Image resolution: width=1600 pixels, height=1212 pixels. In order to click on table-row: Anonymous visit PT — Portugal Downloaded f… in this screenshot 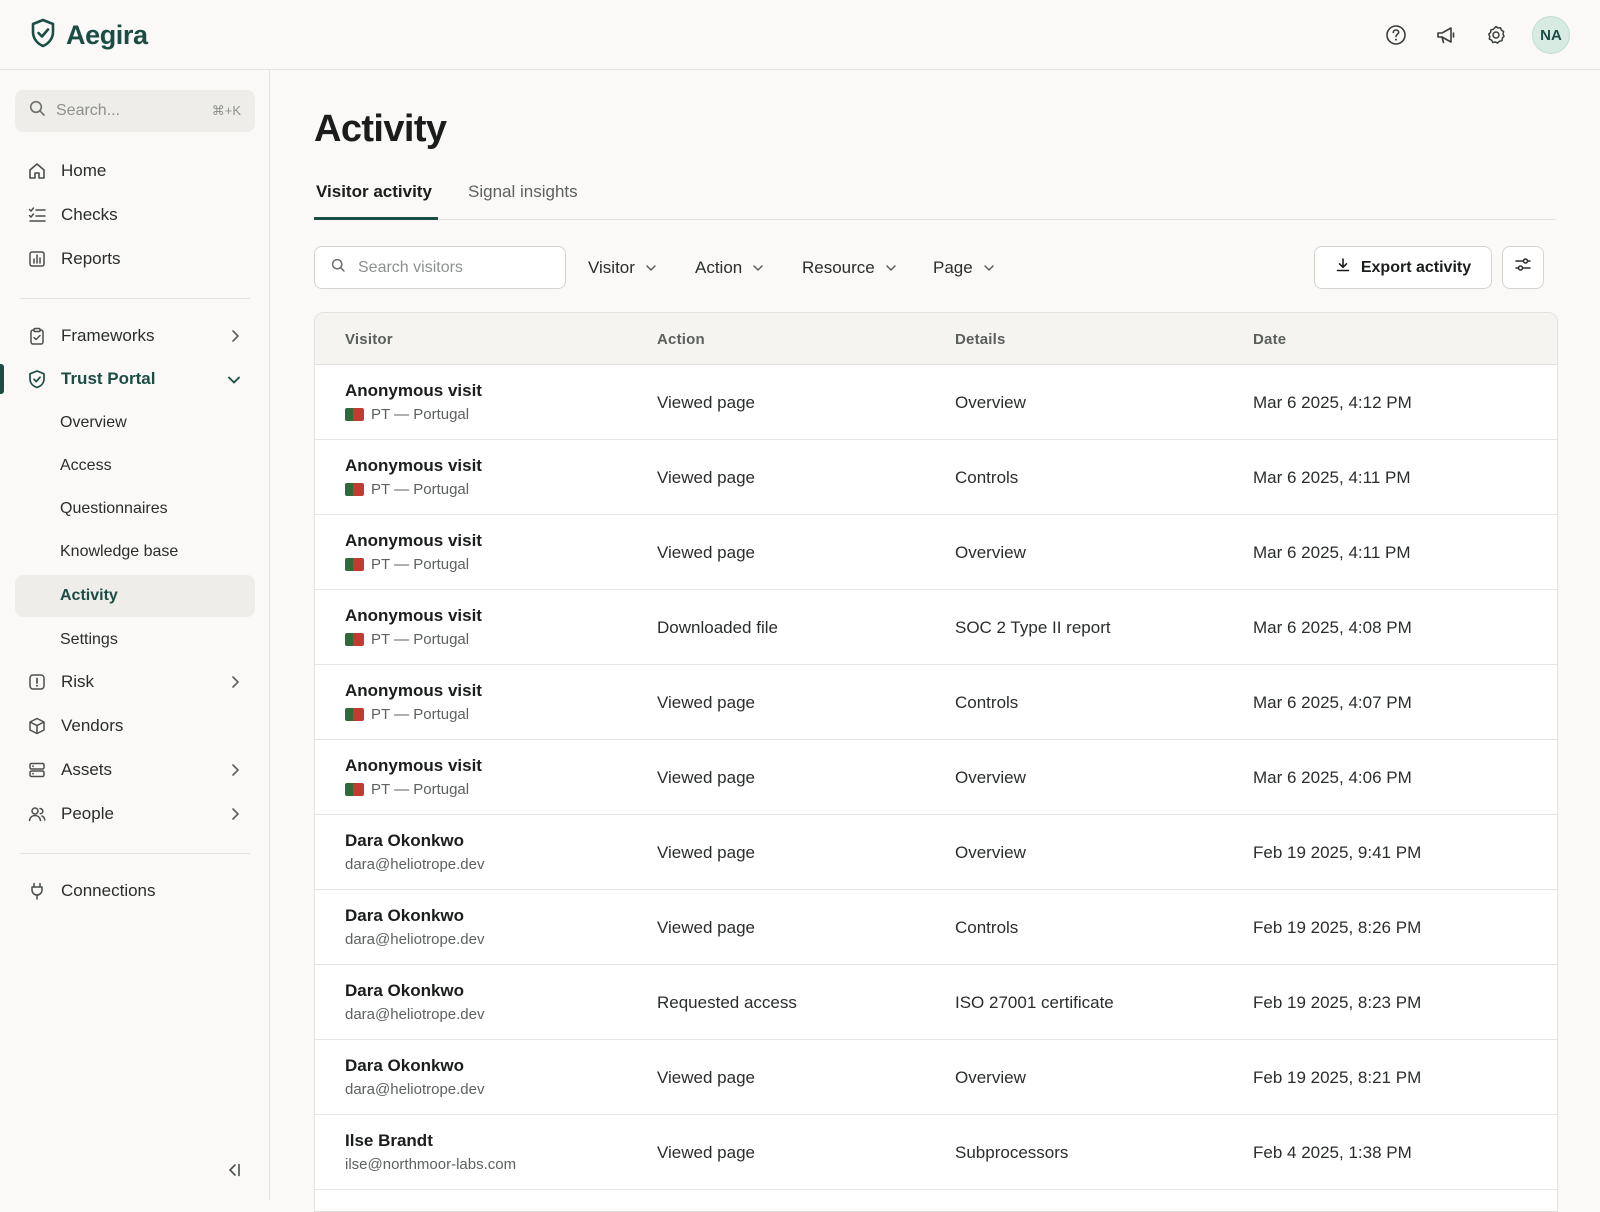, I will do `click(936, 627)`.